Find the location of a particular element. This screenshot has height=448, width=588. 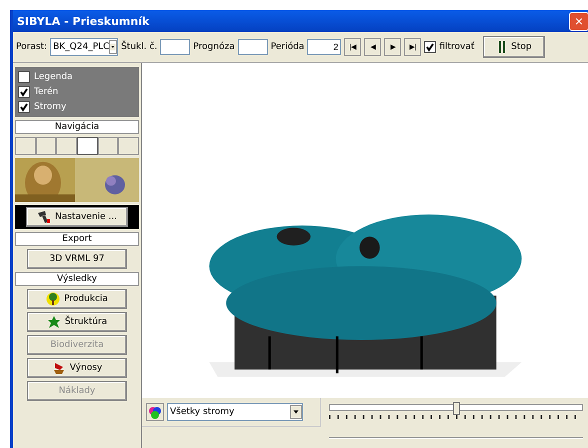

stand-dropdown: BK_Q24_PLC is located at coordinates (84, 47).